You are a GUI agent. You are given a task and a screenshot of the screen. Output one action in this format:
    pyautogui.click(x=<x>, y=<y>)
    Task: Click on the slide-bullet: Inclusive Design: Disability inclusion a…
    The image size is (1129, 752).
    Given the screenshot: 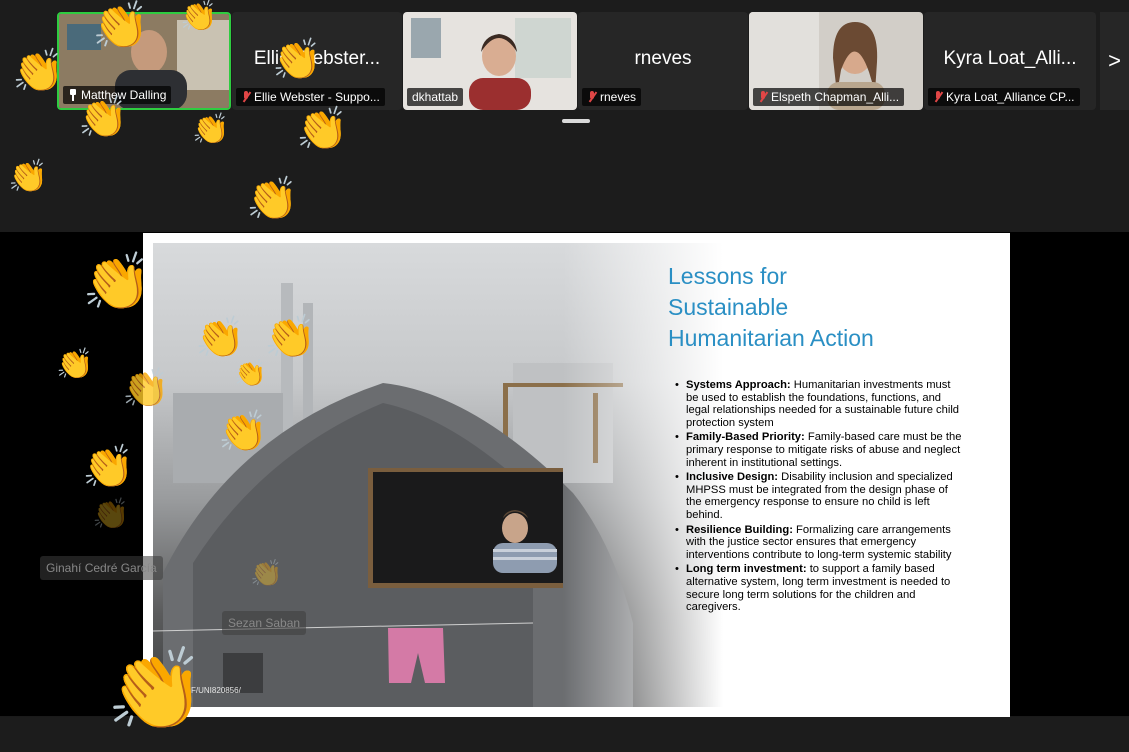 What is the action you would take?
    pyautogui.click(x=818, y=496)
    